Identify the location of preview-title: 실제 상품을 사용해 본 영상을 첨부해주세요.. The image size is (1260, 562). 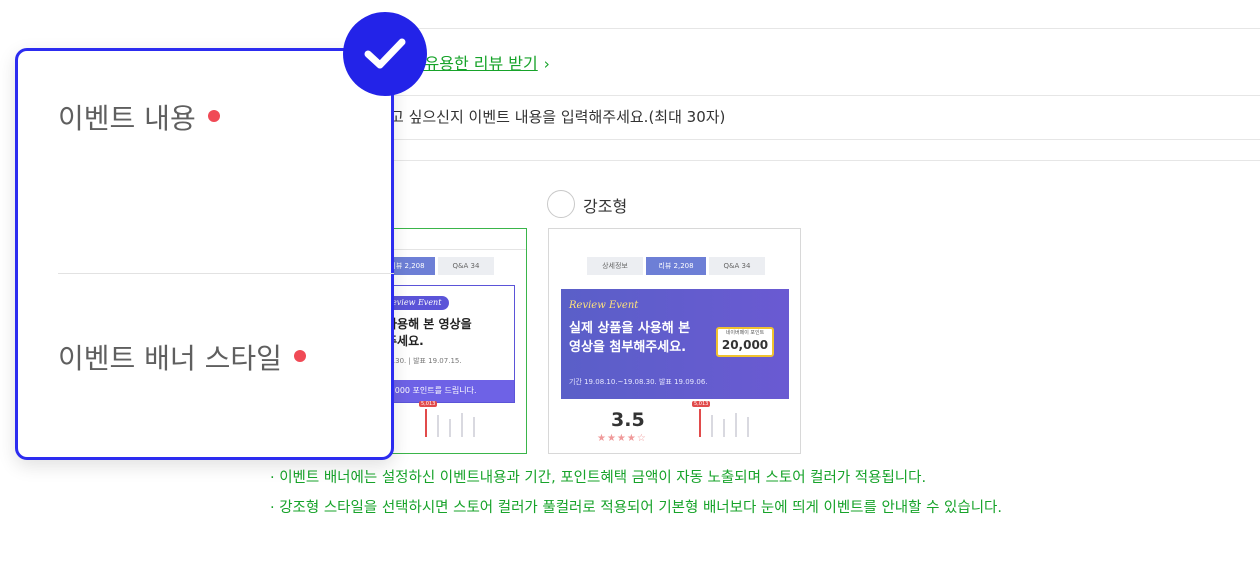
(629, 338).